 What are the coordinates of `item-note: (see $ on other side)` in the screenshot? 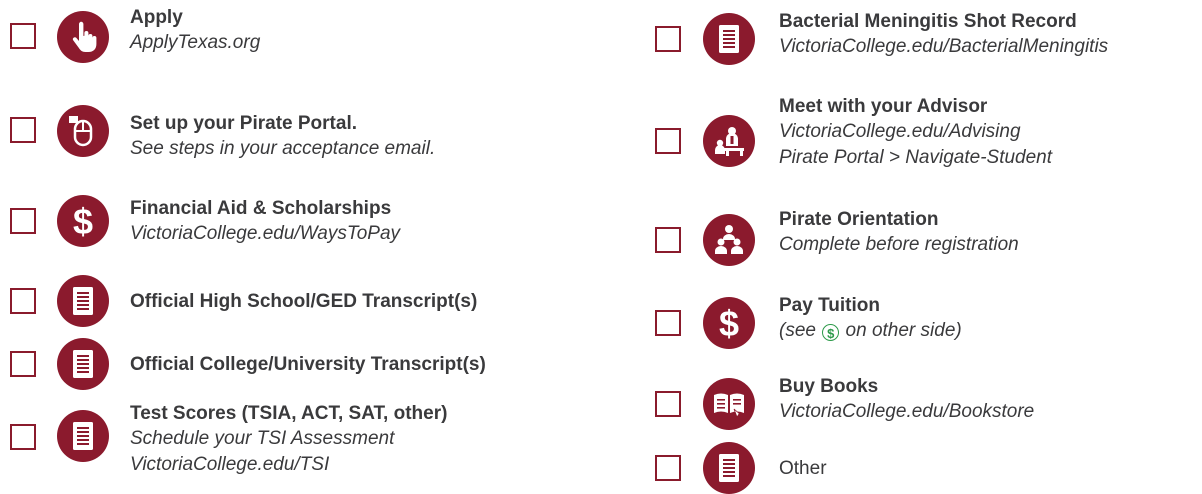 It's located at (870, 331).